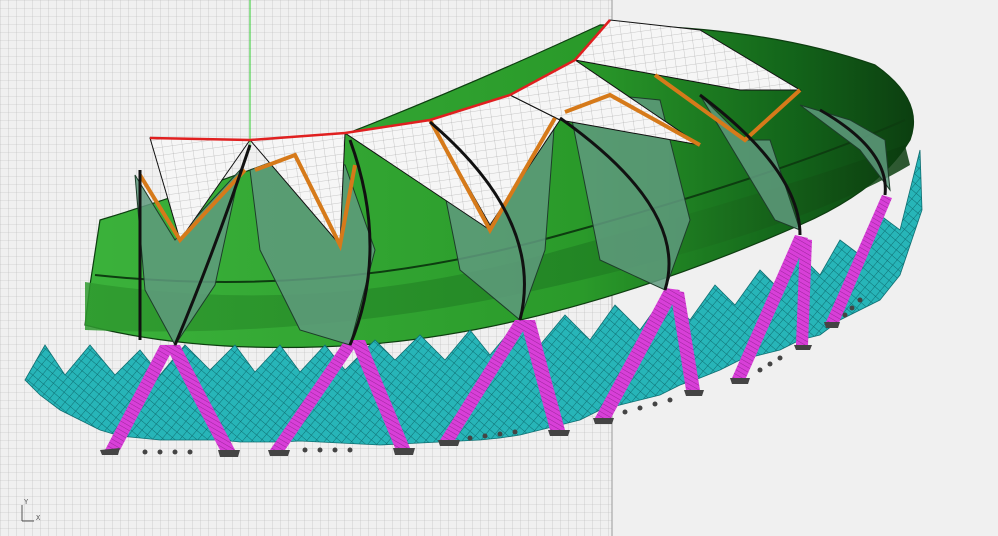 Image resolution: width=998 pixels, height=536 pixels. Describe the element at coordinates (38, 518) in the screenshot. I see `axis-label-x: X` at that location.